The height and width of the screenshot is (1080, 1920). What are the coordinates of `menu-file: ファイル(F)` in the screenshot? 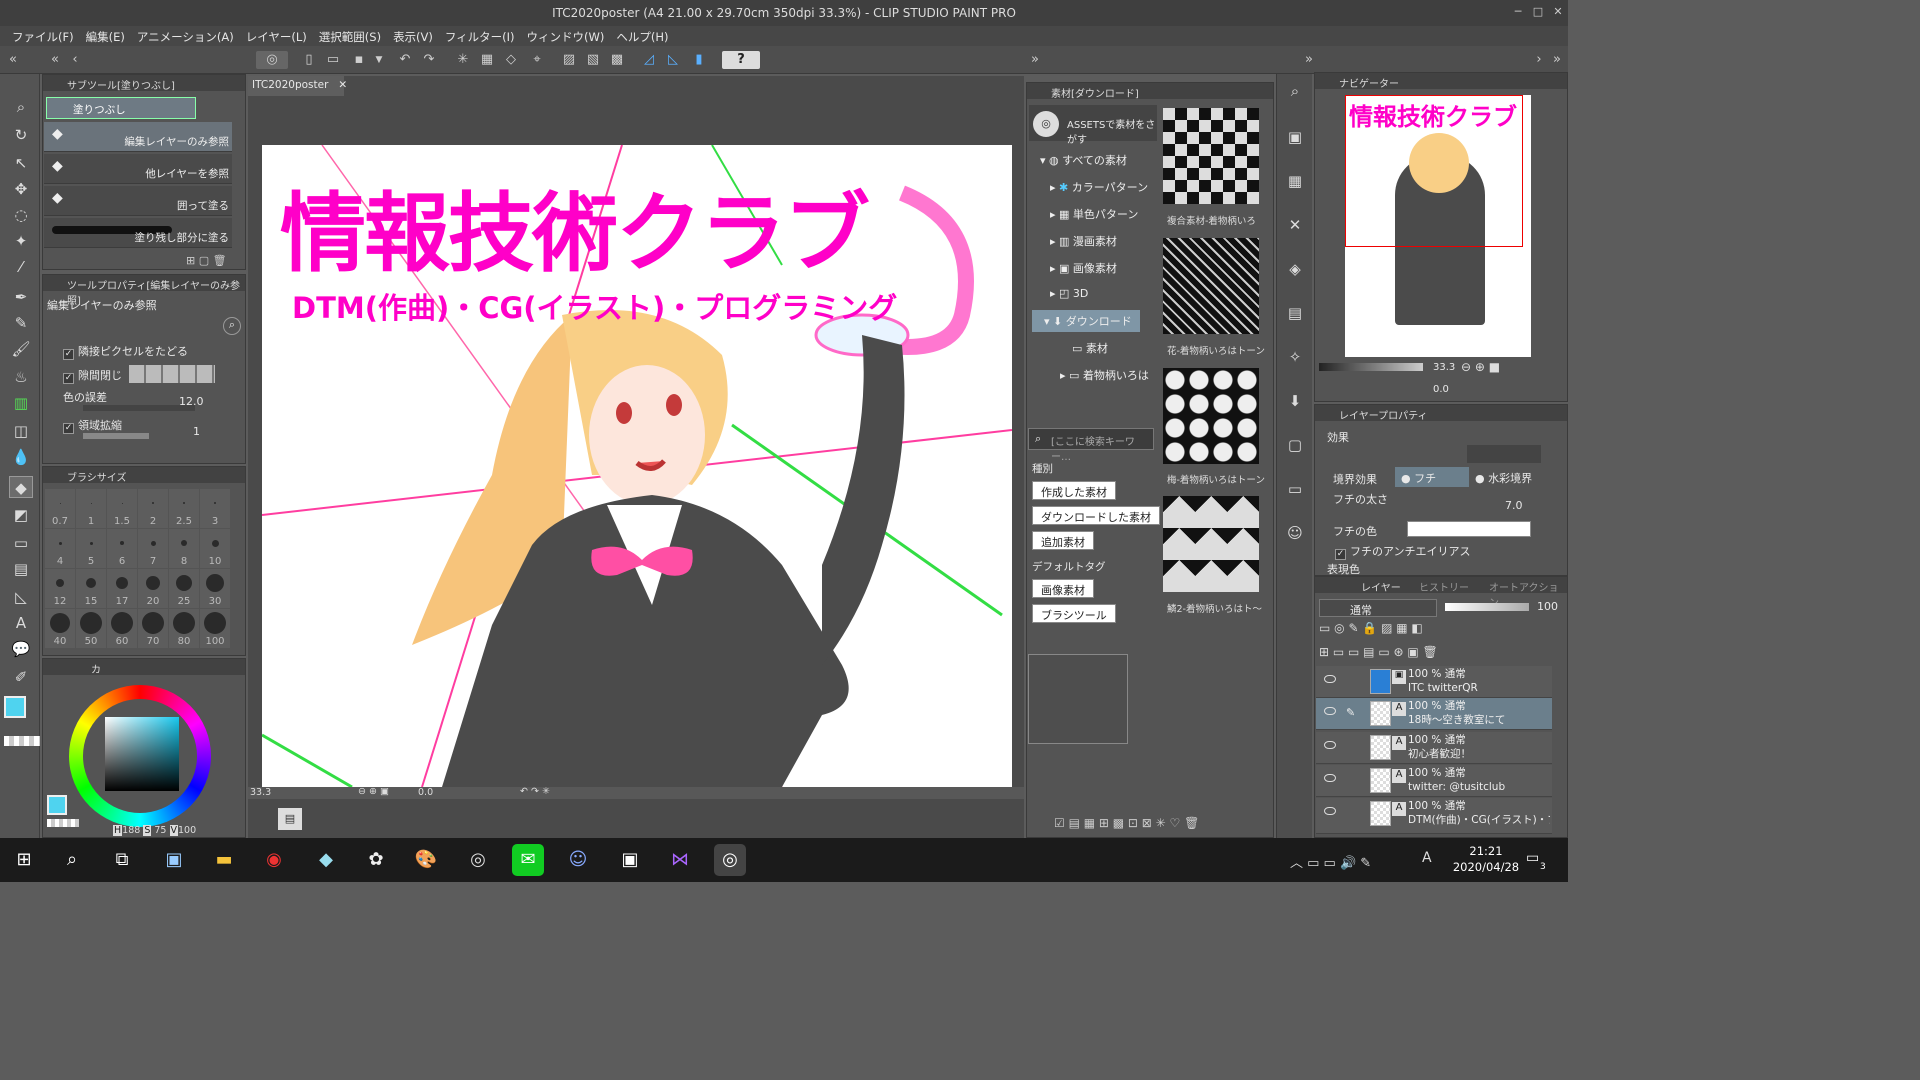 It's located at (43, 36).